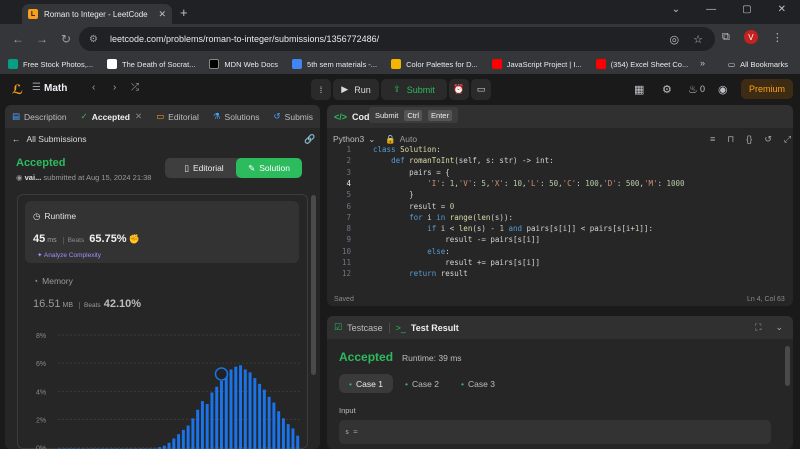  I want to click on user-avatar: ◉, so click(723, 89).